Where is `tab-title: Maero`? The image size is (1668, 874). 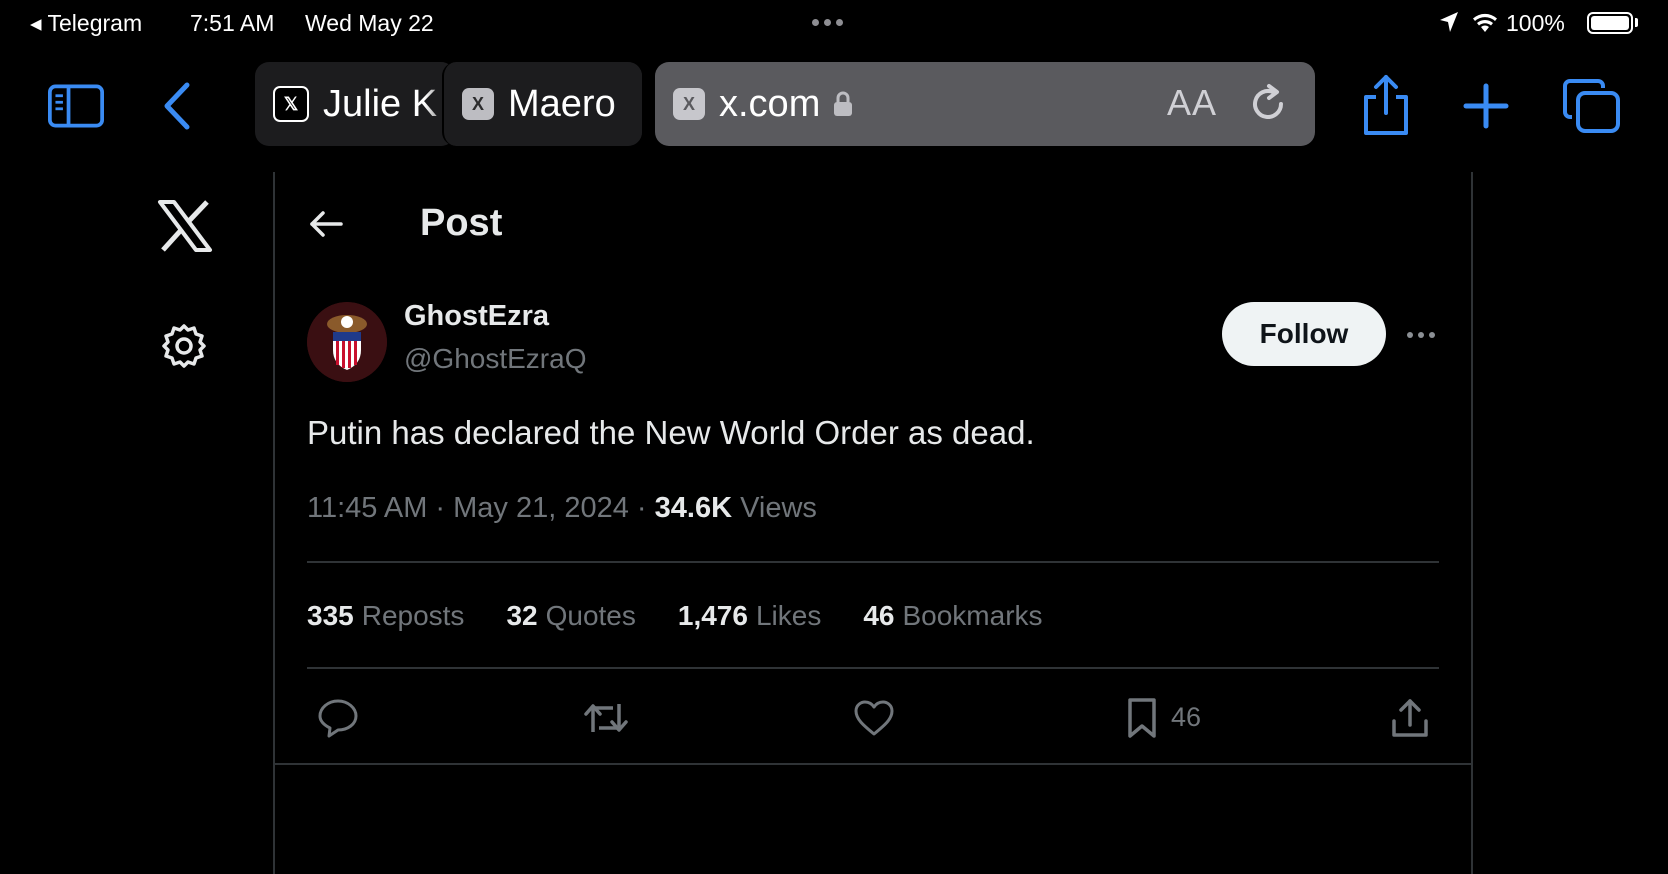 tab-title: Maero is located at coordinates (562, 103).